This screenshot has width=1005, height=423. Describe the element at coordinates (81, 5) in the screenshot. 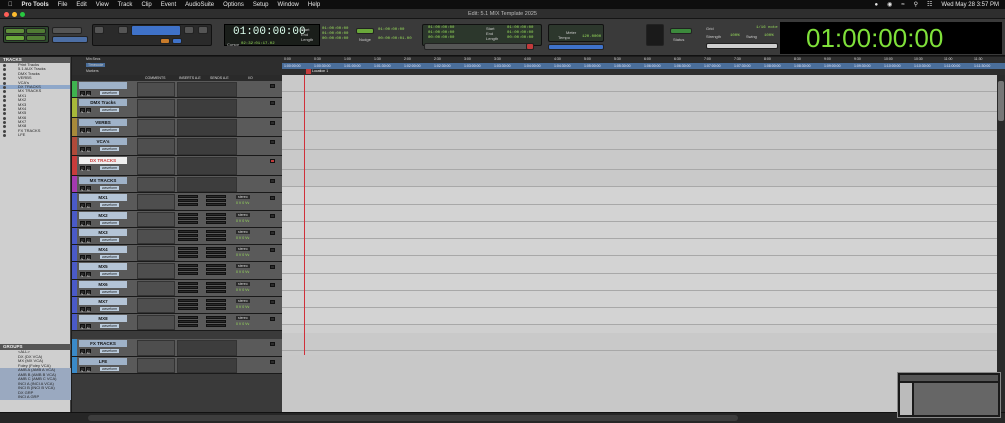

I see `menu-edit: Edit` at that location.